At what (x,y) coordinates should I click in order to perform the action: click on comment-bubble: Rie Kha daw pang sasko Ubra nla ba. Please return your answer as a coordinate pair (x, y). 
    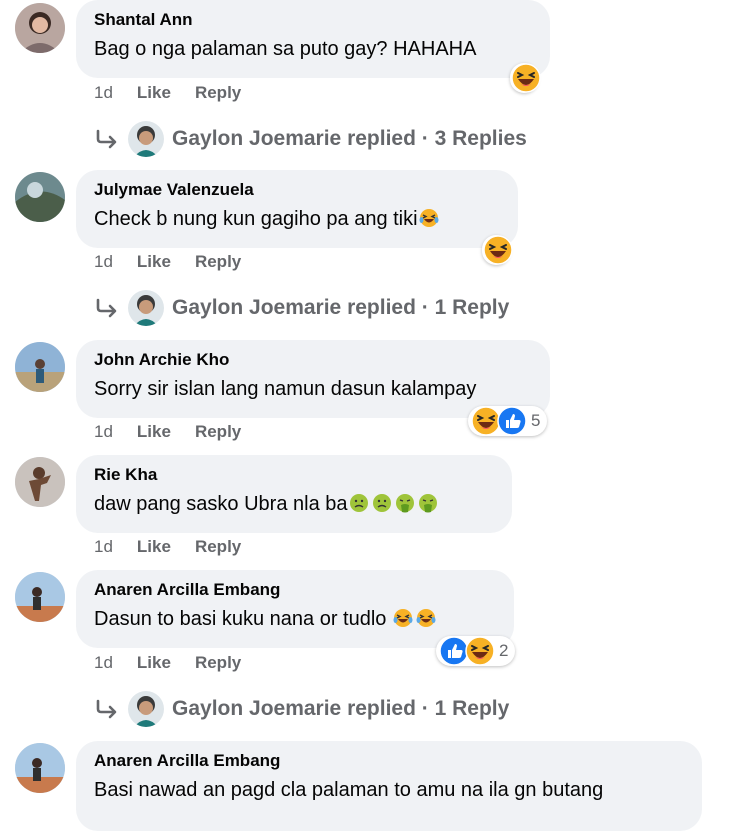
    Looking at the image, I should click on (294, 494).